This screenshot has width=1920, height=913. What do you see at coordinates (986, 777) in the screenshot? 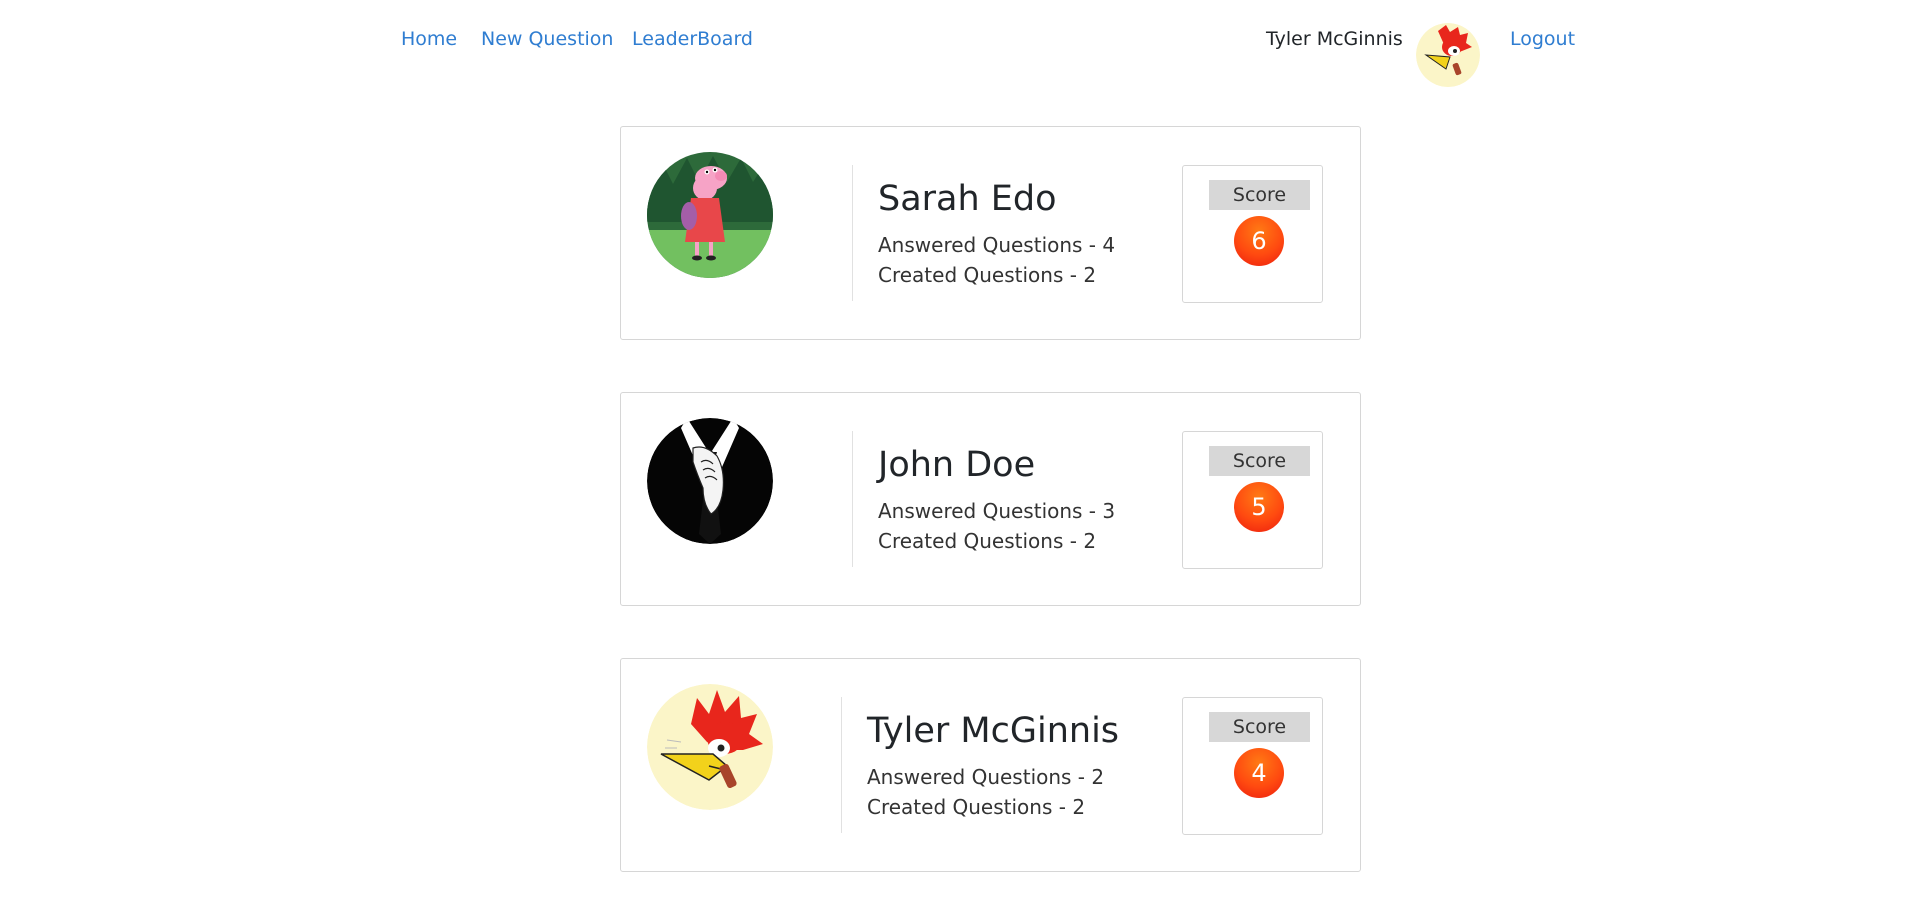
I see `answered-questions: Answered Questions - 2` at bounding box center [986, 777].